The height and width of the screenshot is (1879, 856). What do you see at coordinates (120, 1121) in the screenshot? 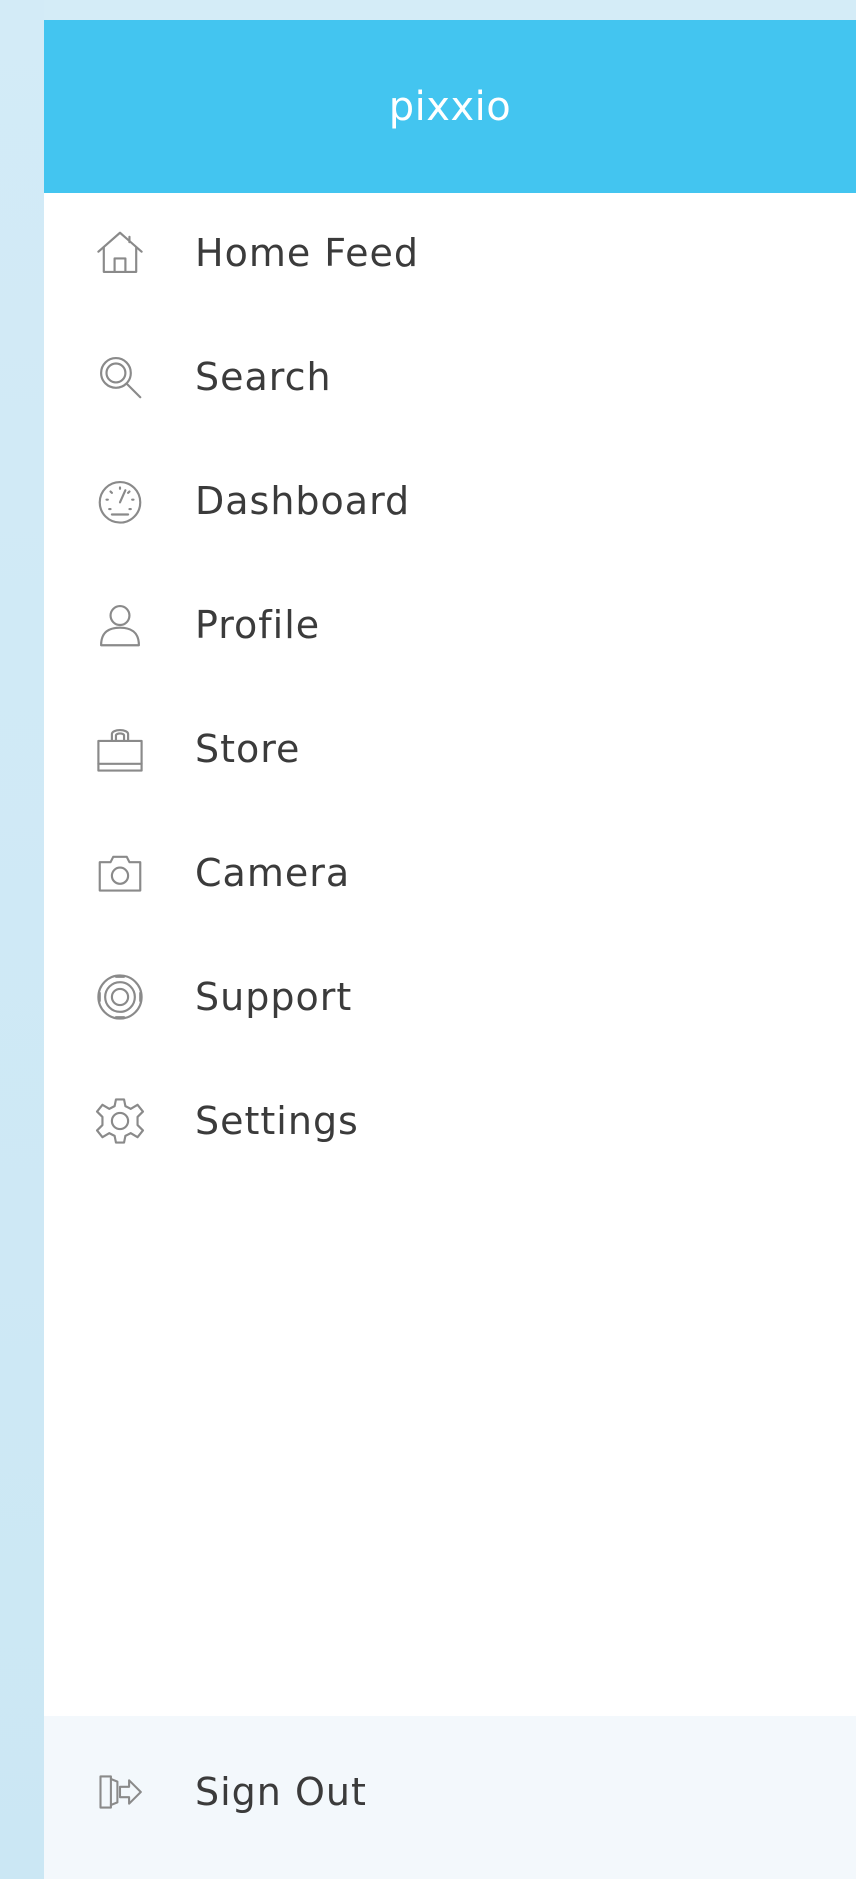
I see `gear-icon` at bounding box center [120, 1121].